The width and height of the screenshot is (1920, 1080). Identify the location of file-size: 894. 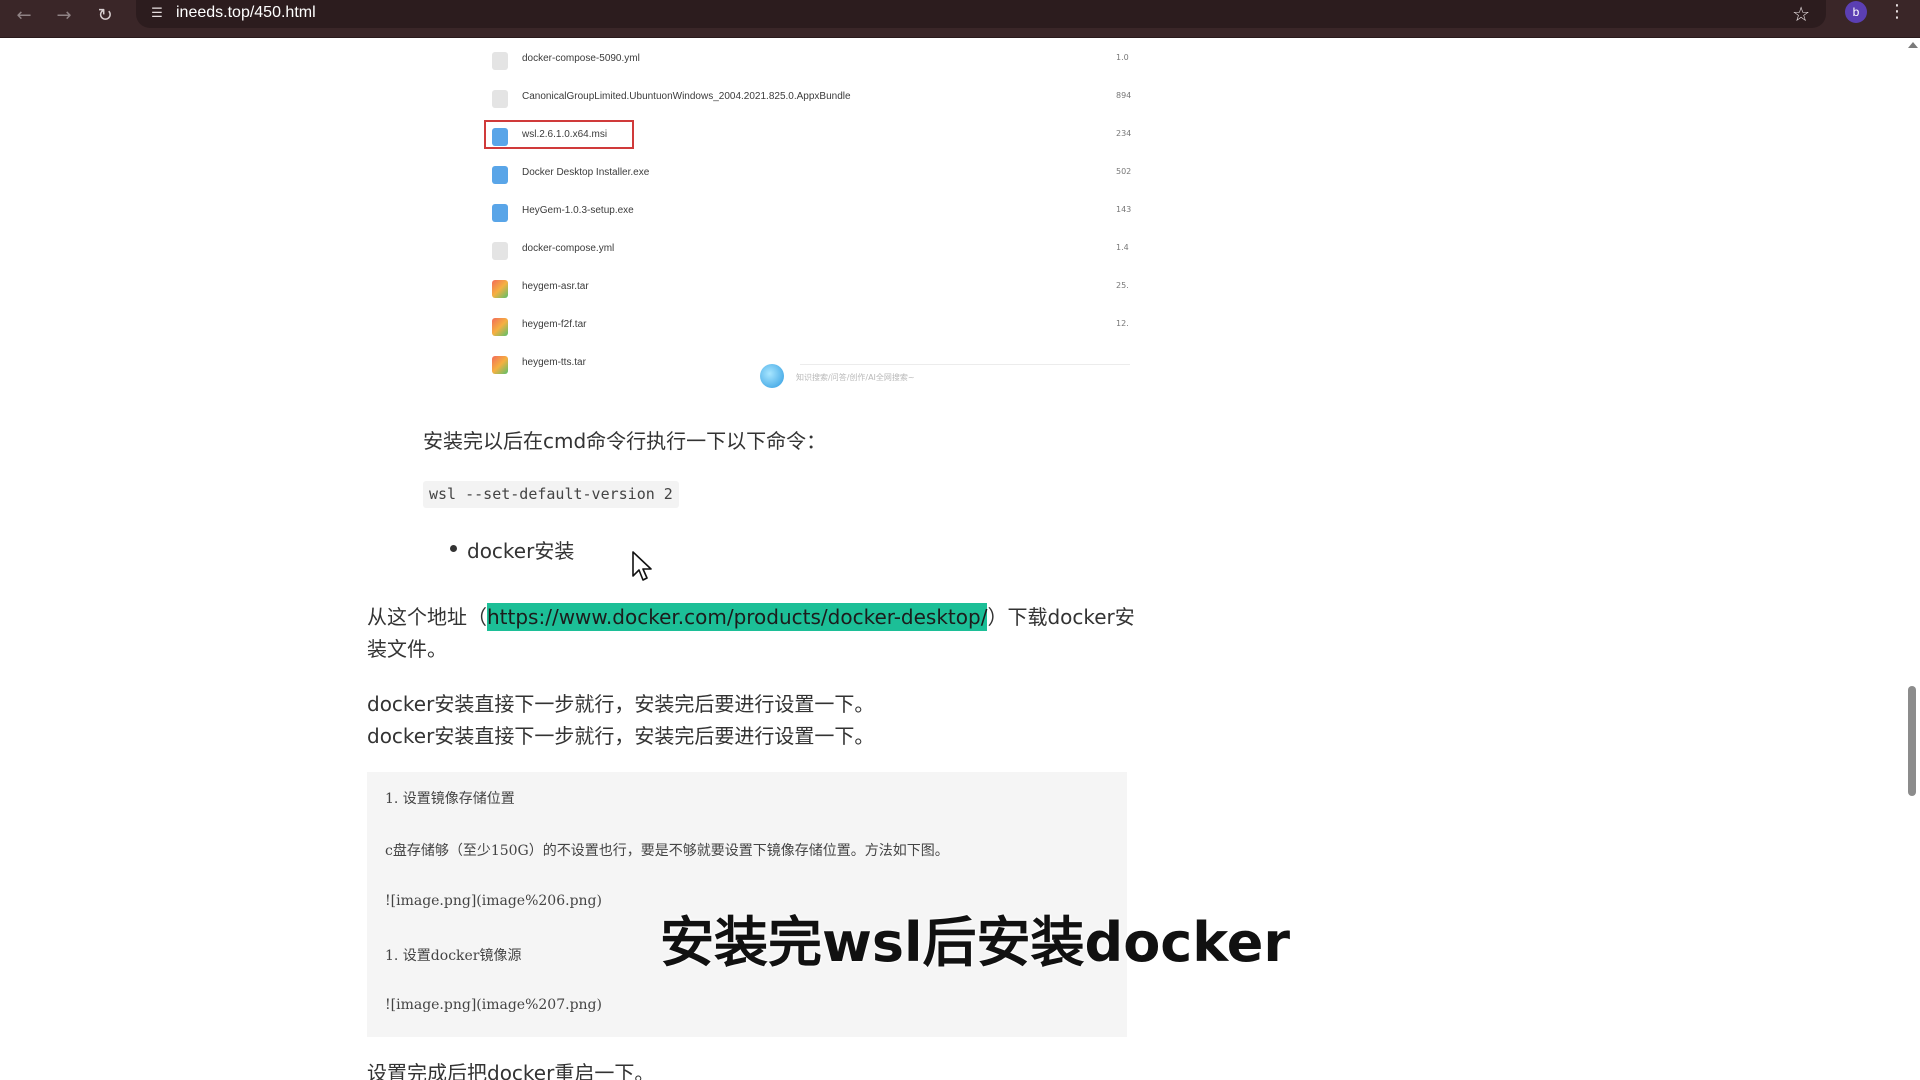
(1124, 95).